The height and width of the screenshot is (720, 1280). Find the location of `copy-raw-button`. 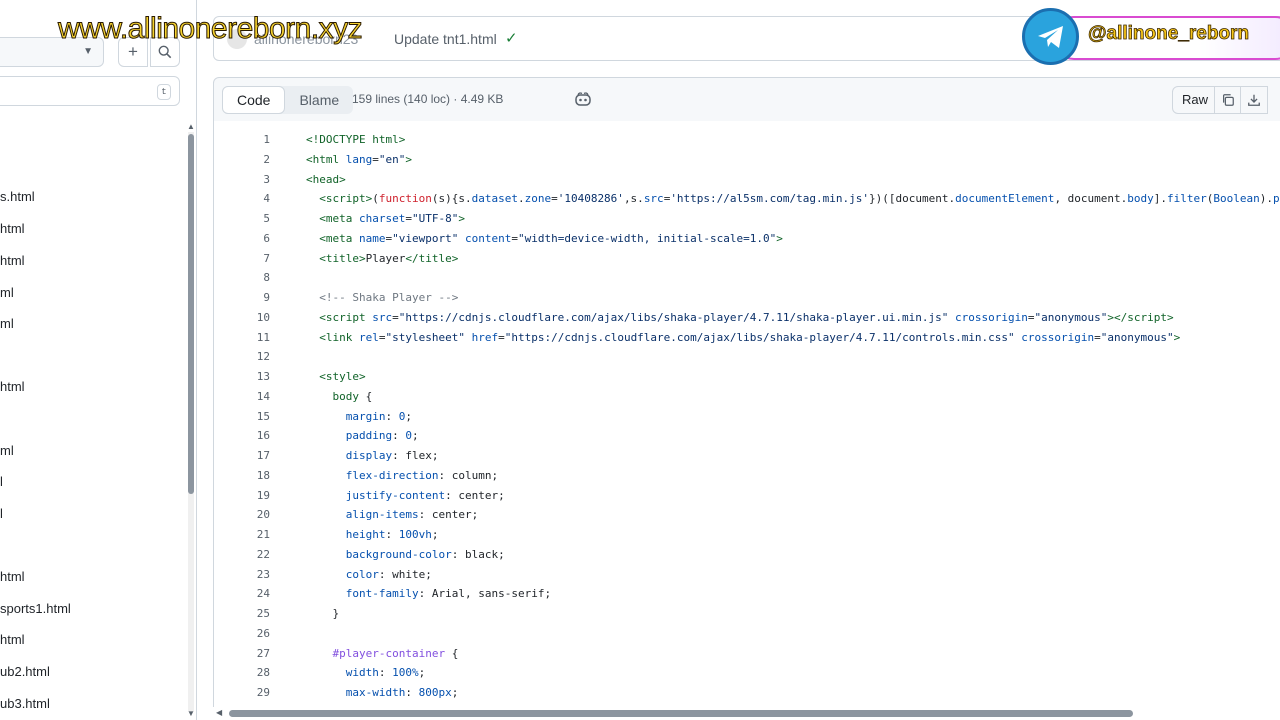

copy-raw-button is located at coordinates (1228, 100).